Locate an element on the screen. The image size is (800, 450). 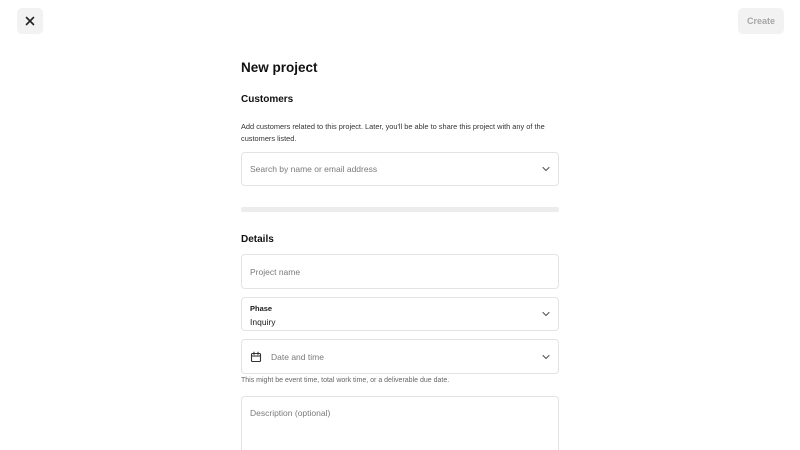
customer-search-select: Search by name or email address is located at coordinates (400, 169).